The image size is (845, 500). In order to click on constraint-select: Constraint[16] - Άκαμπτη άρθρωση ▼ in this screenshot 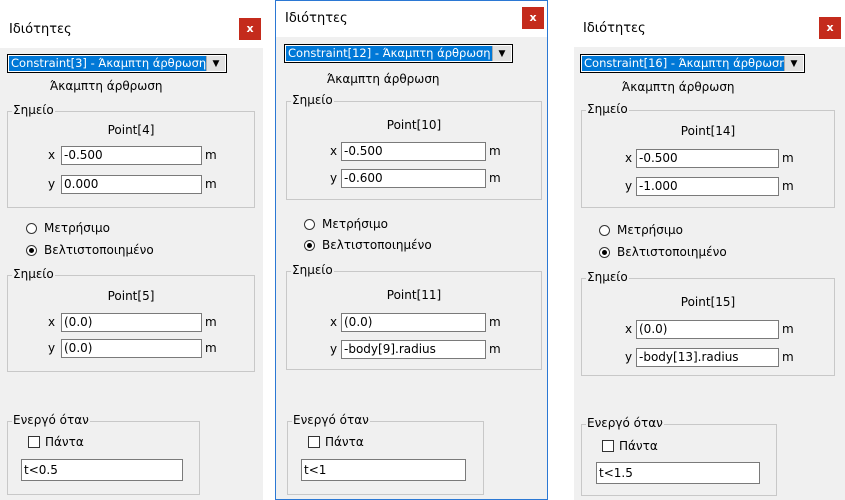, I will do `click(692, 63)`.